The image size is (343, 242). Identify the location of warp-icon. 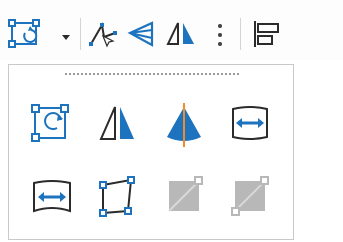
(52, 196).